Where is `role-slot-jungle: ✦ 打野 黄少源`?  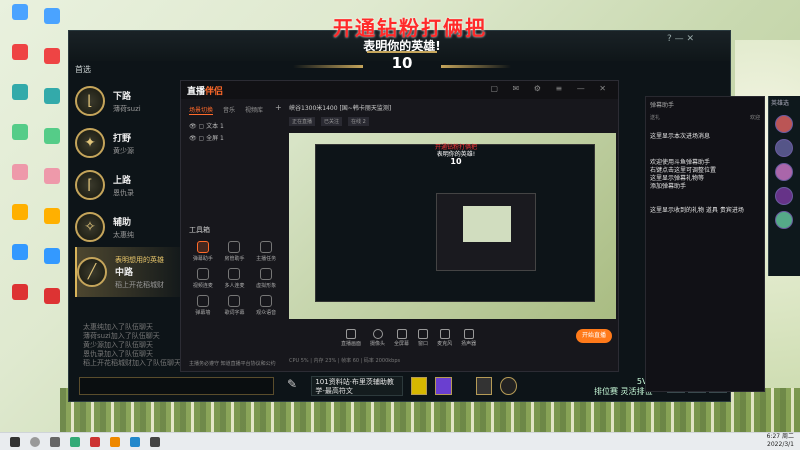
role-slot-jungle: ✦ 打野 黄少源 is located at coordinates (134, 143).